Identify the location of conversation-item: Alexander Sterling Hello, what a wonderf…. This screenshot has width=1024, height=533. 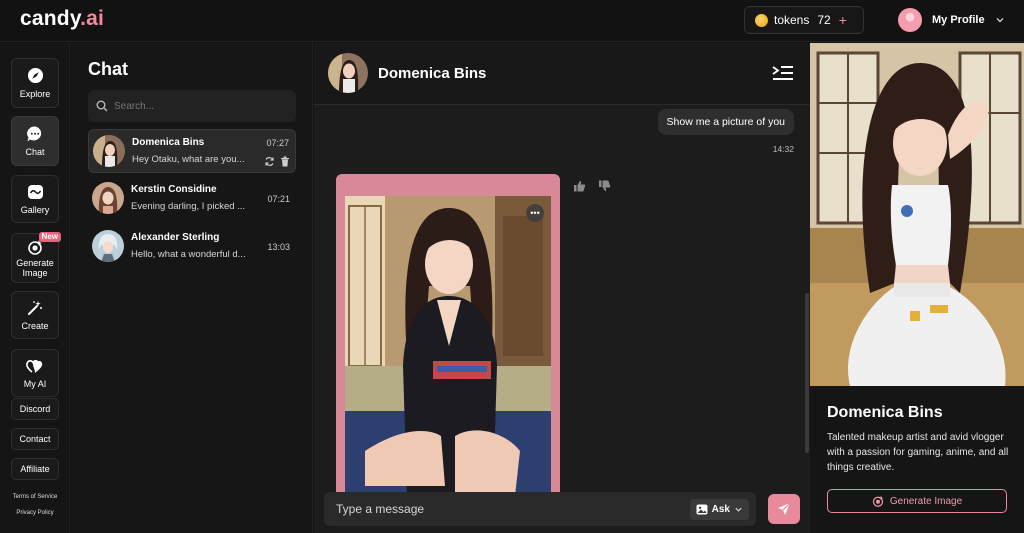
(192, 247).